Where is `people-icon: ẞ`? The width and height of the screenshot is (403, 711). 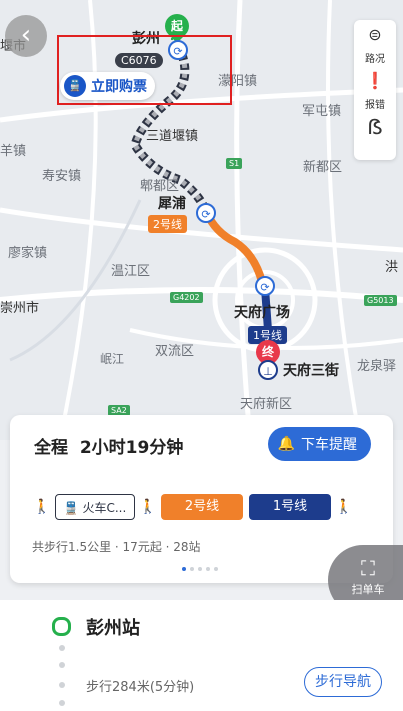 people-icon: ẞ is located at coordinates (375, 127).